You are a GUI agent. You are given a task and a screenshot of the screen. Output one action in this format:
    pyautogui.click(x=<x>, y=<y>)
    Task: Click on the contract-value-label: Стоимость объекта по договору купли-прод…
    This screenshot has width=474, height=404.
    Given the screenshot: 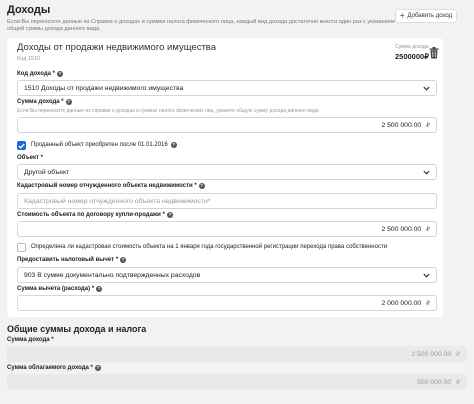 What is the action you would take?
    pyautogui.click(x=95, y=215)
    